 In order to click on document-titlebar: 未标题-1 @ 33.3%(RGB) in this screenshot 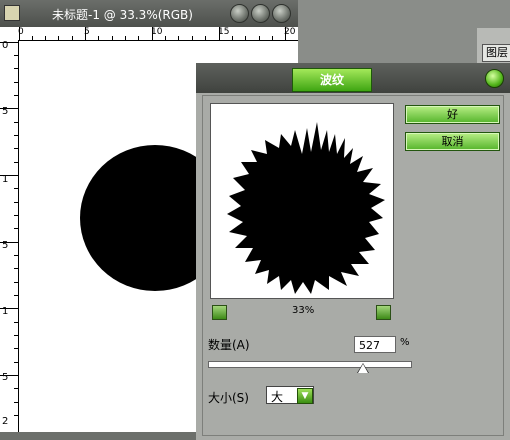, I will do `click(149, 13)`.